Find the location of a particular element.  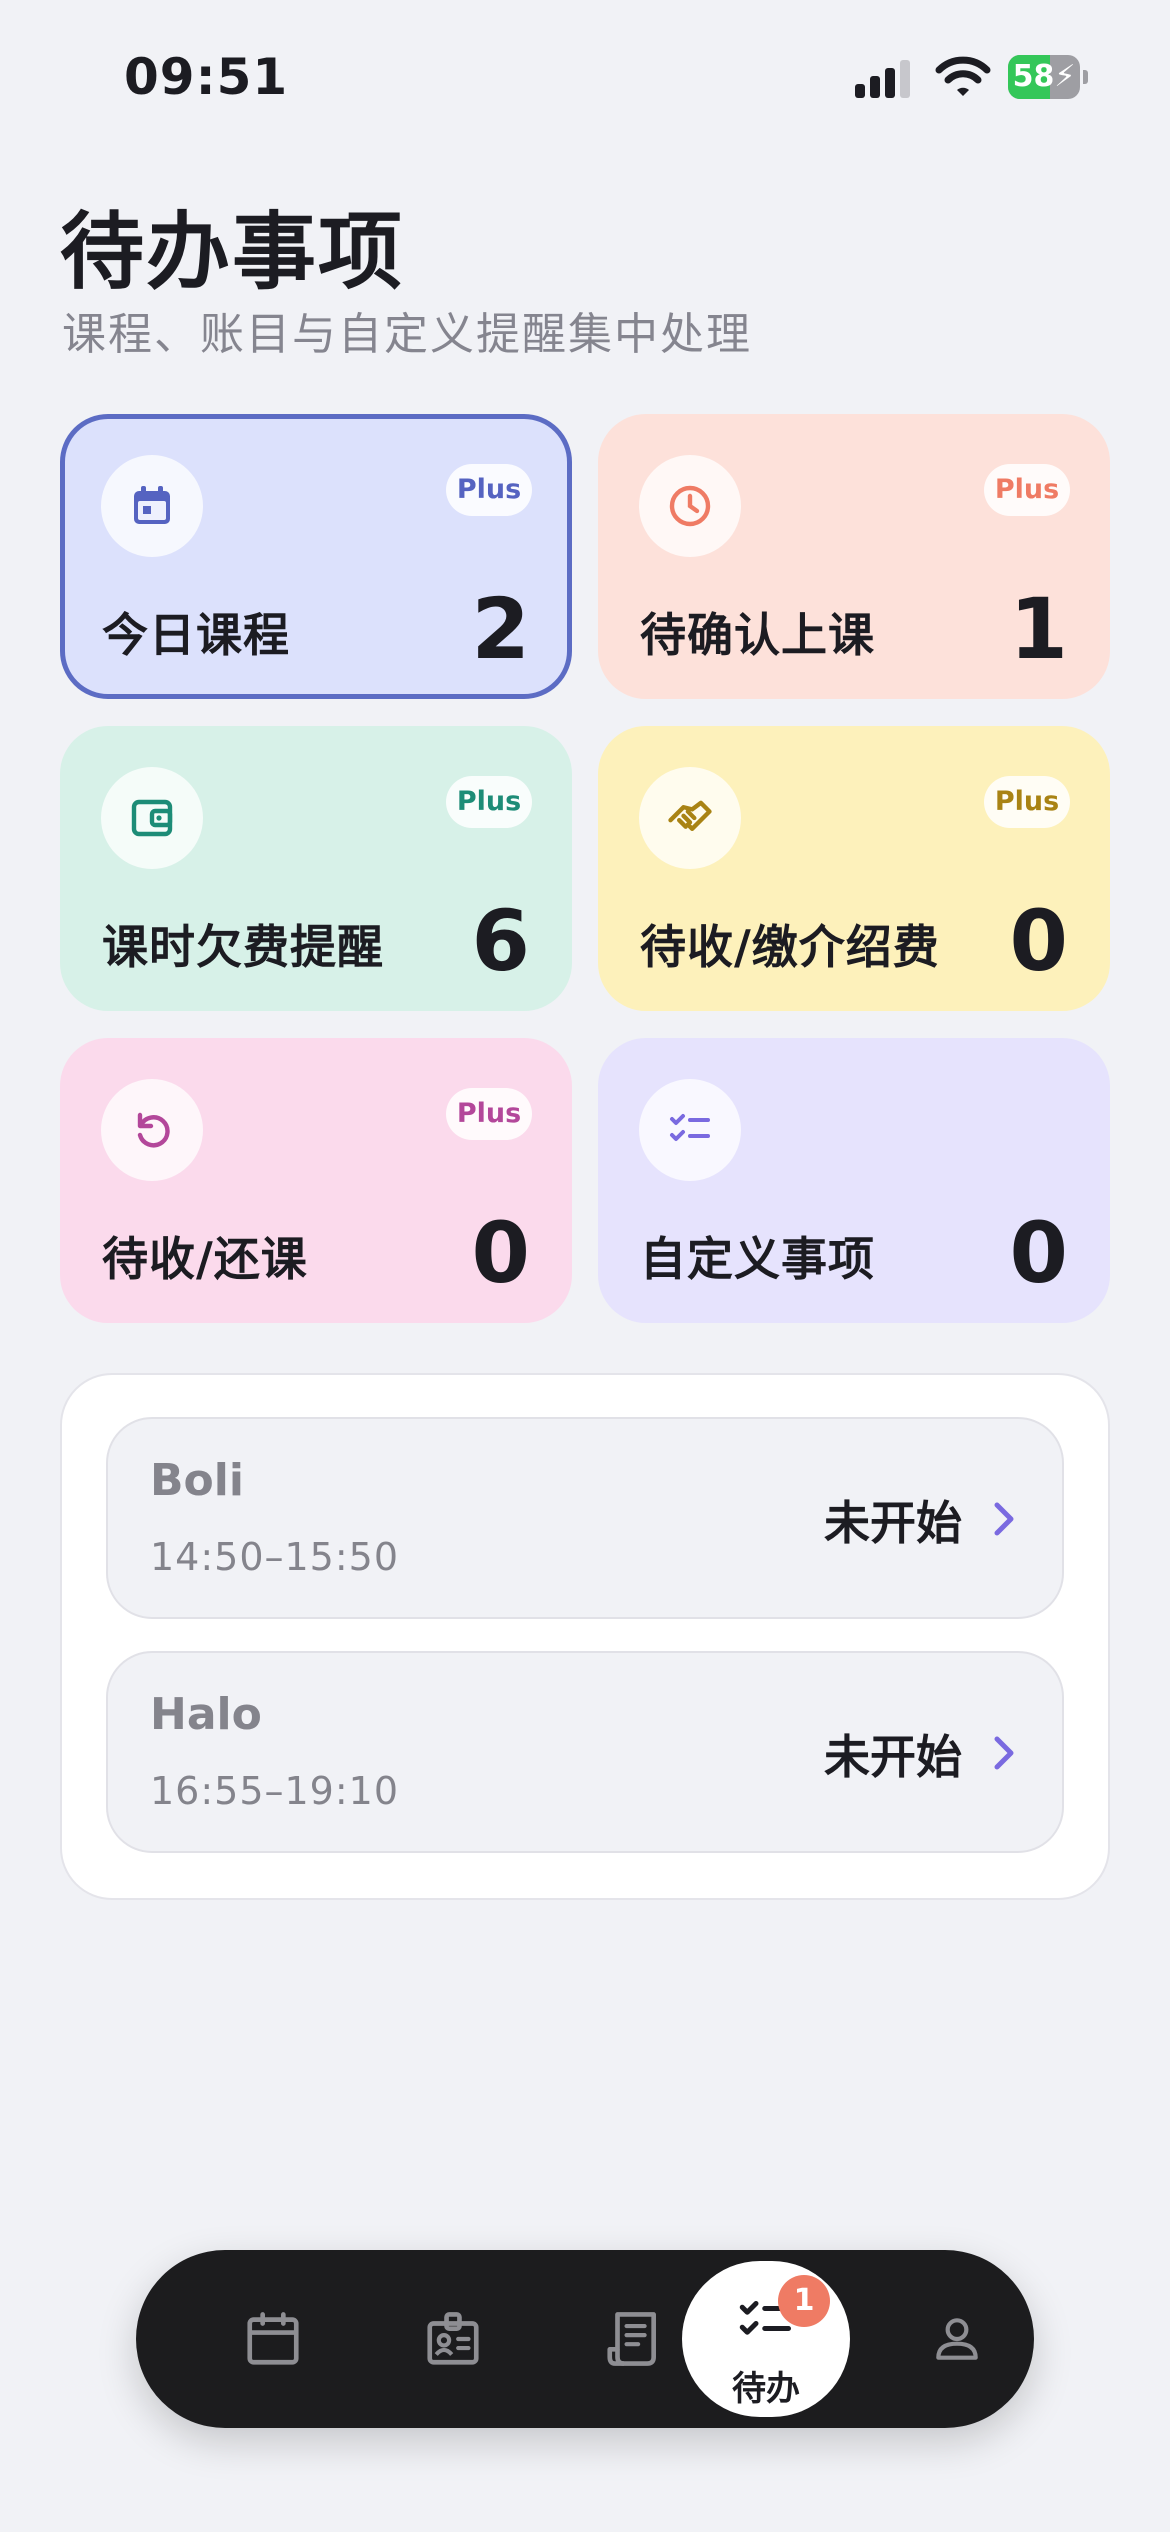

class-item-boli: Boli 14:50–15:50 未开始 is located at coordinates (585, 1518).